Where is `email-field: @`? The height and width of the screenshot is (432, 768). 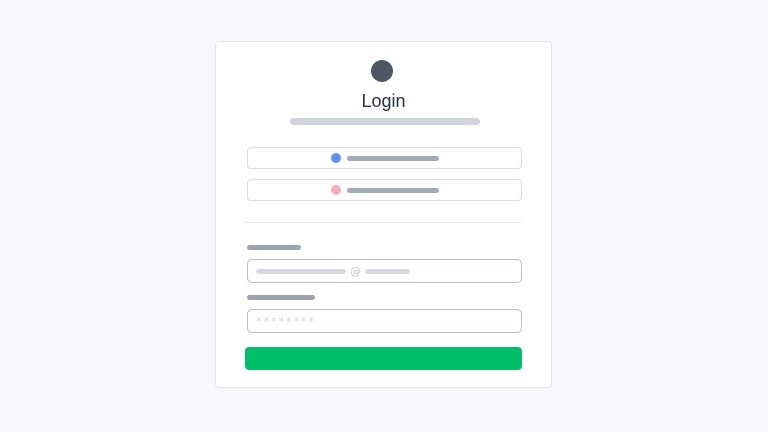 email-field: @ is located at coordinates (384, 271).